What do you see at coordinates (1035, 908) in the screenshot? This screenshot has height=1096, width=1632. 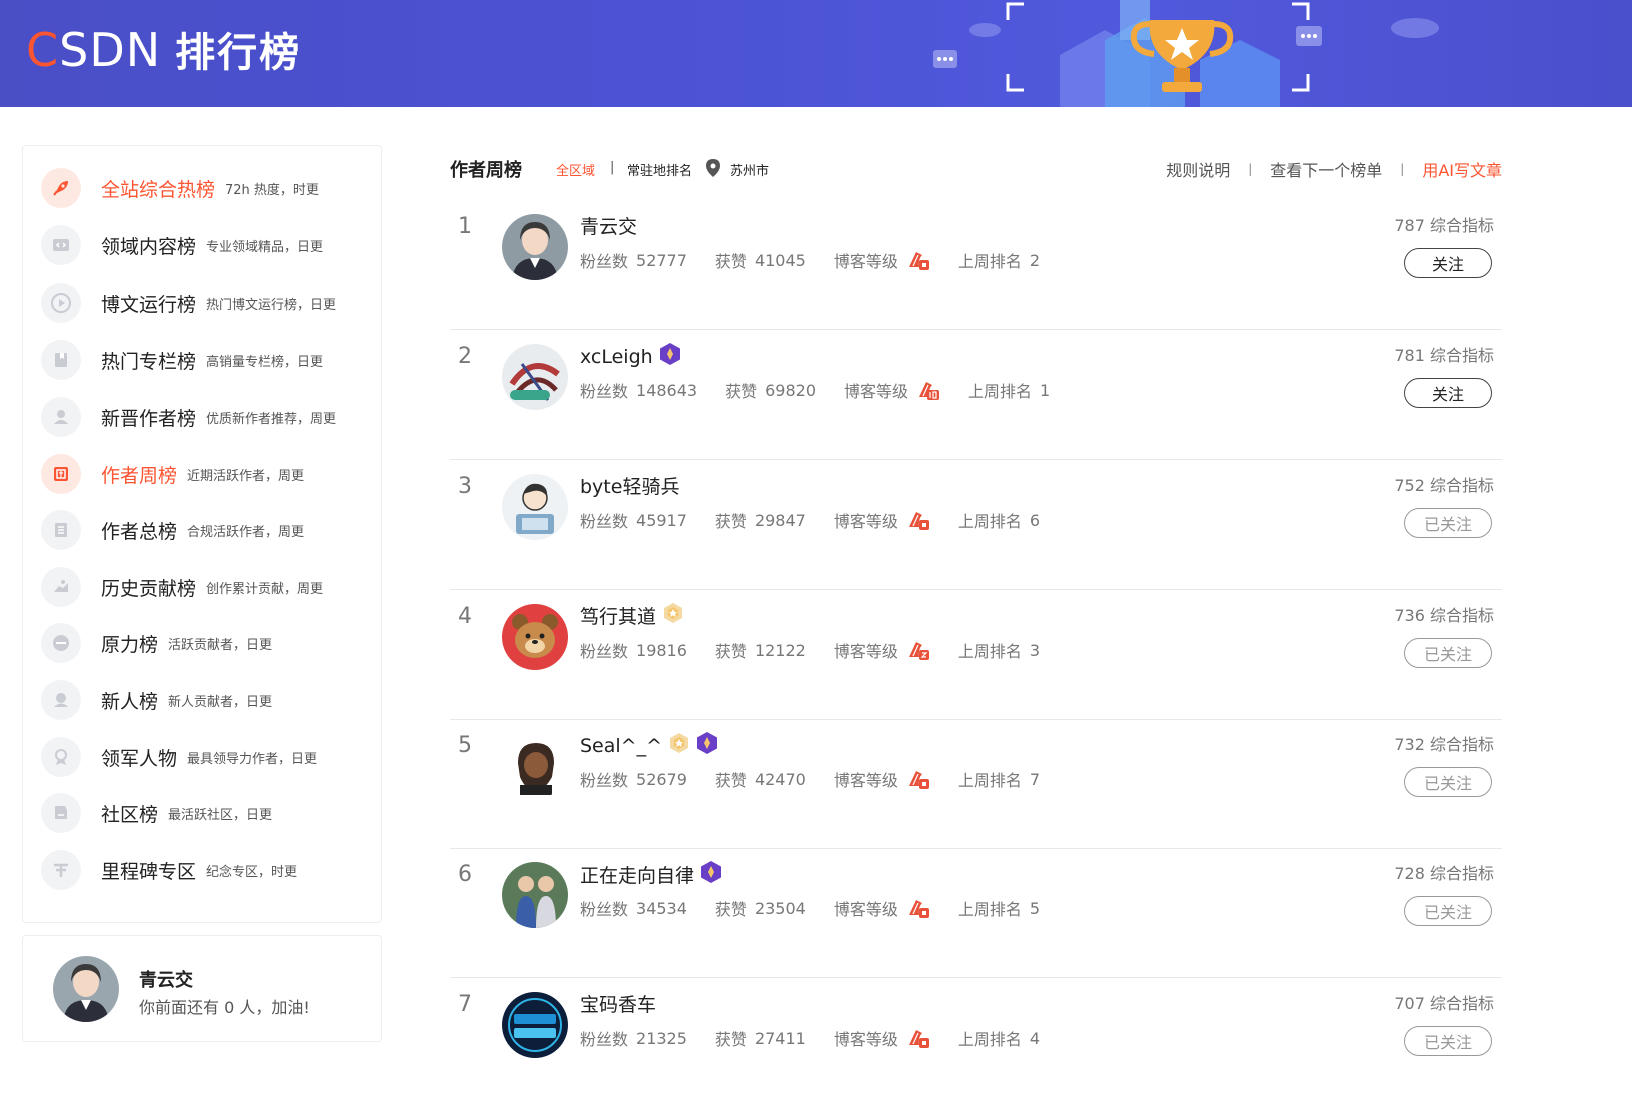 I see `last-rank-value: 5` at bounding box center [1035, 908].